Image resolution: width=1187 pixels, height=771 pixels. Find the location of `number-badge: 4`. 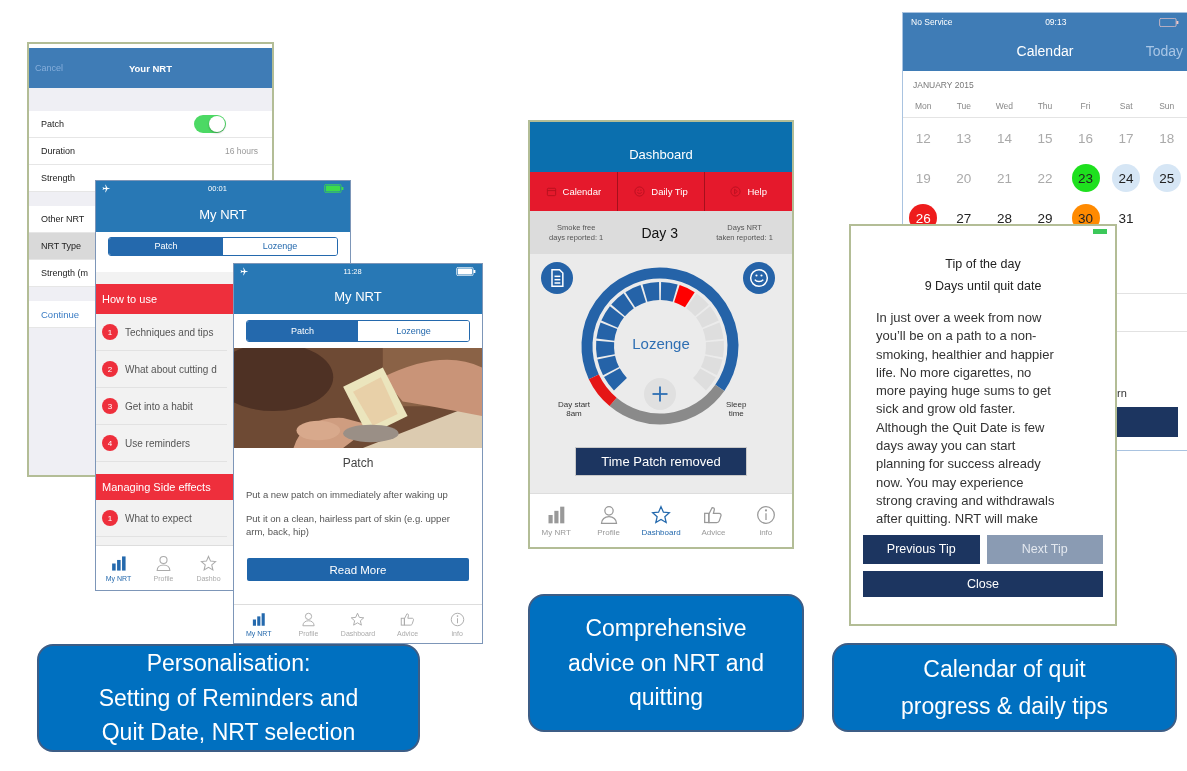

number-badge: 4 is located at coordinates (110, 443).